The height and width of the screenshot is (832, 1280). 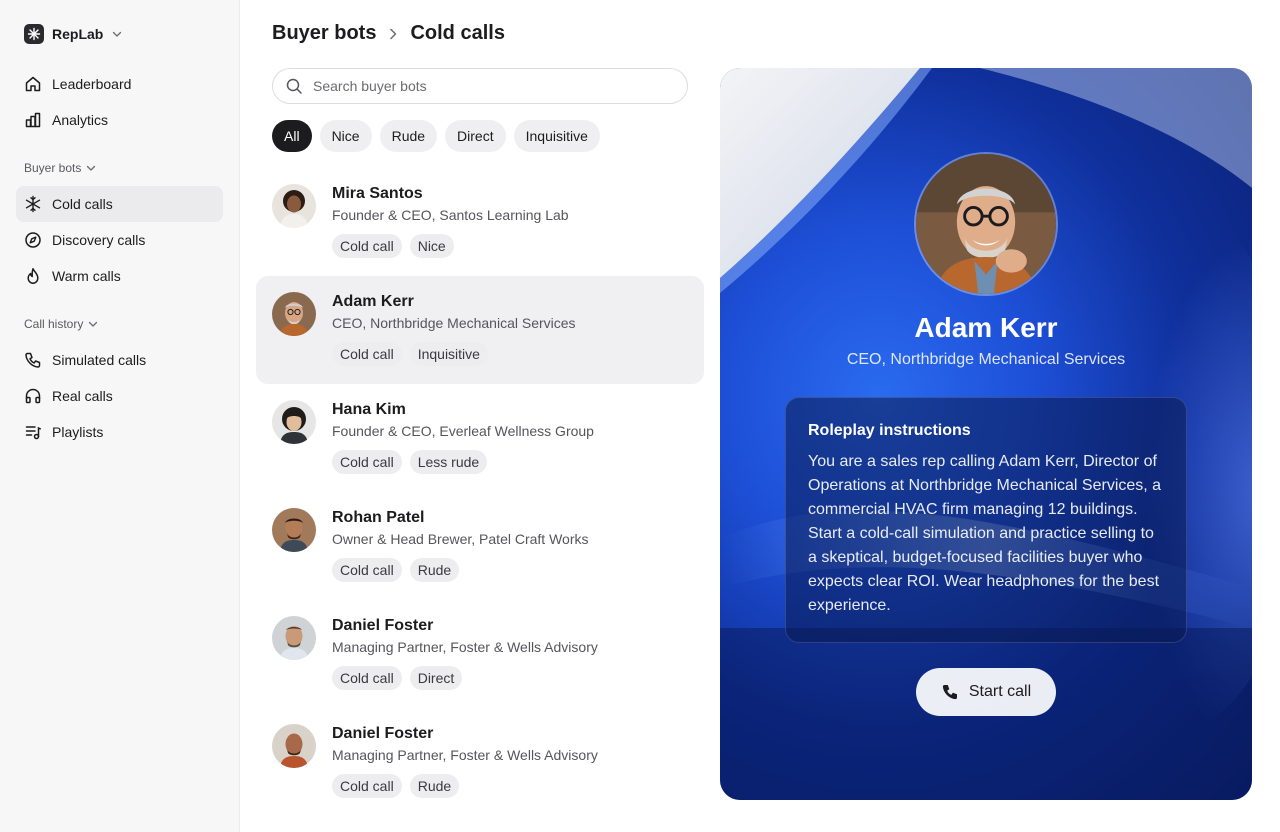 I want to click on filter-chip-direct: Direct, so click(x=475, y=136).